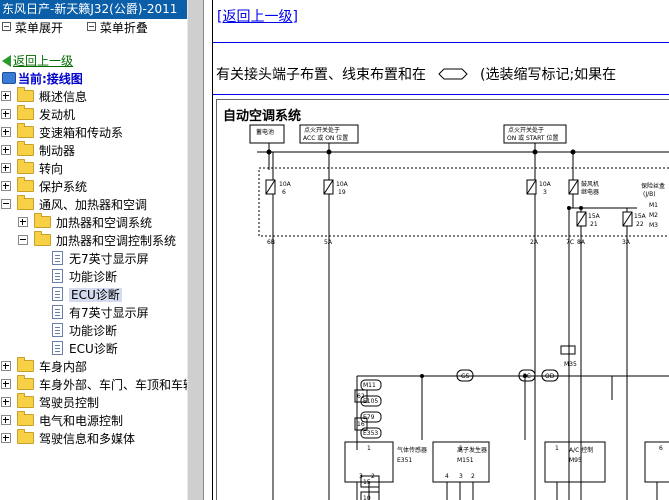 The height and width of the screenshot is (500, 669). I want to click on wire-label: 6B, so click(271, 242).